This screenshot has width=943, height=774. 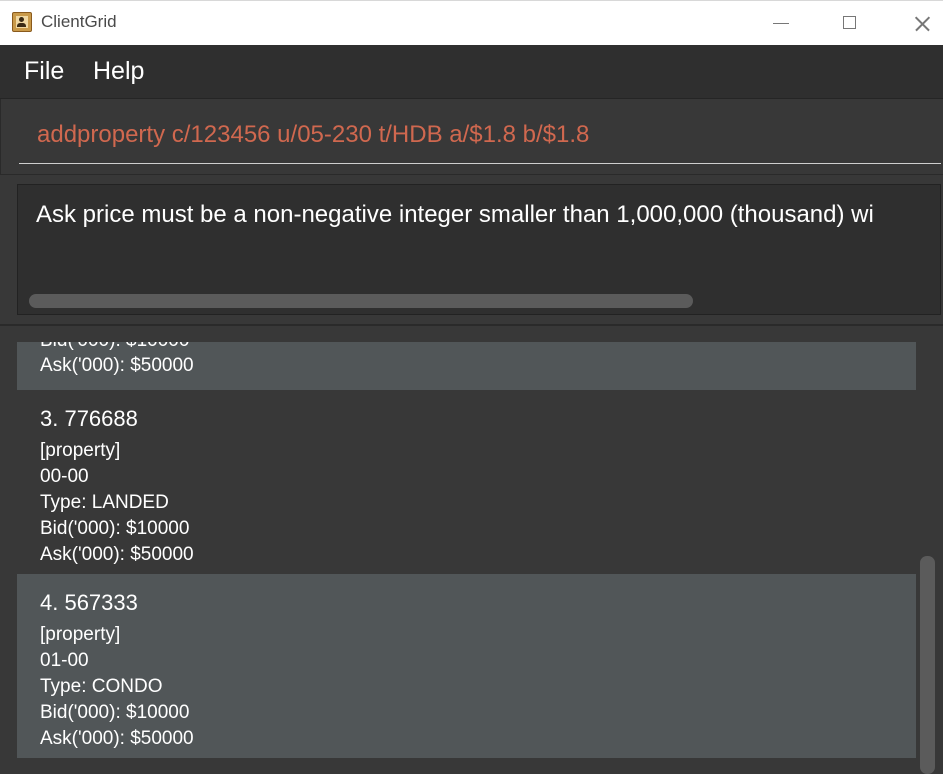 I want to click on command-input, so click(x=480, y=135).